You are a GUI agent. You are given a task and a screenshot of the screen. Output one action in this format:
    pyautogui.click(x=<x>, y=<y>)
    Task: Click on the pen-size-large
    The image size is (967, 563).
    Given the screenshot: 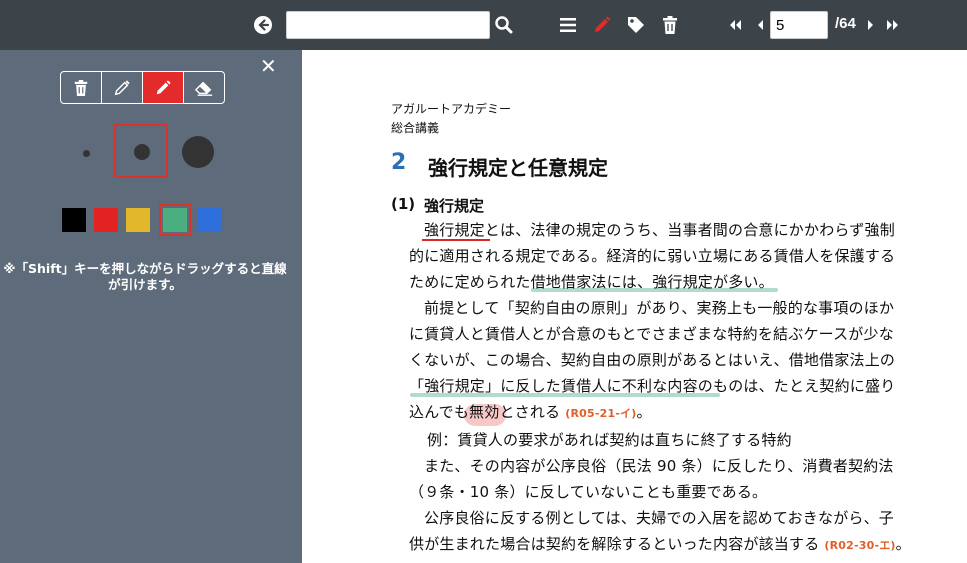 What is the action you would take?
    pyautogui.click(x=198, y=152)
    